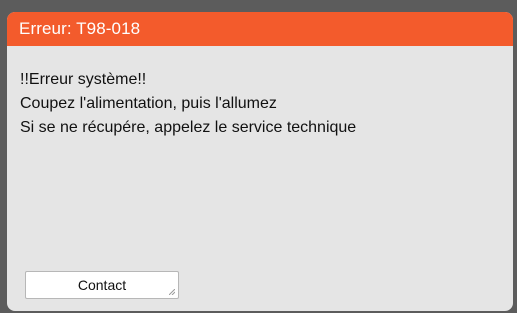 The height and width of the screenshot is (313, 517). What do you see at coordinates (148, 103) in the screenshot?
I see `message-line-2: Coupez l'alimentation, puis l'allumez` at bounding box center [148, 103].